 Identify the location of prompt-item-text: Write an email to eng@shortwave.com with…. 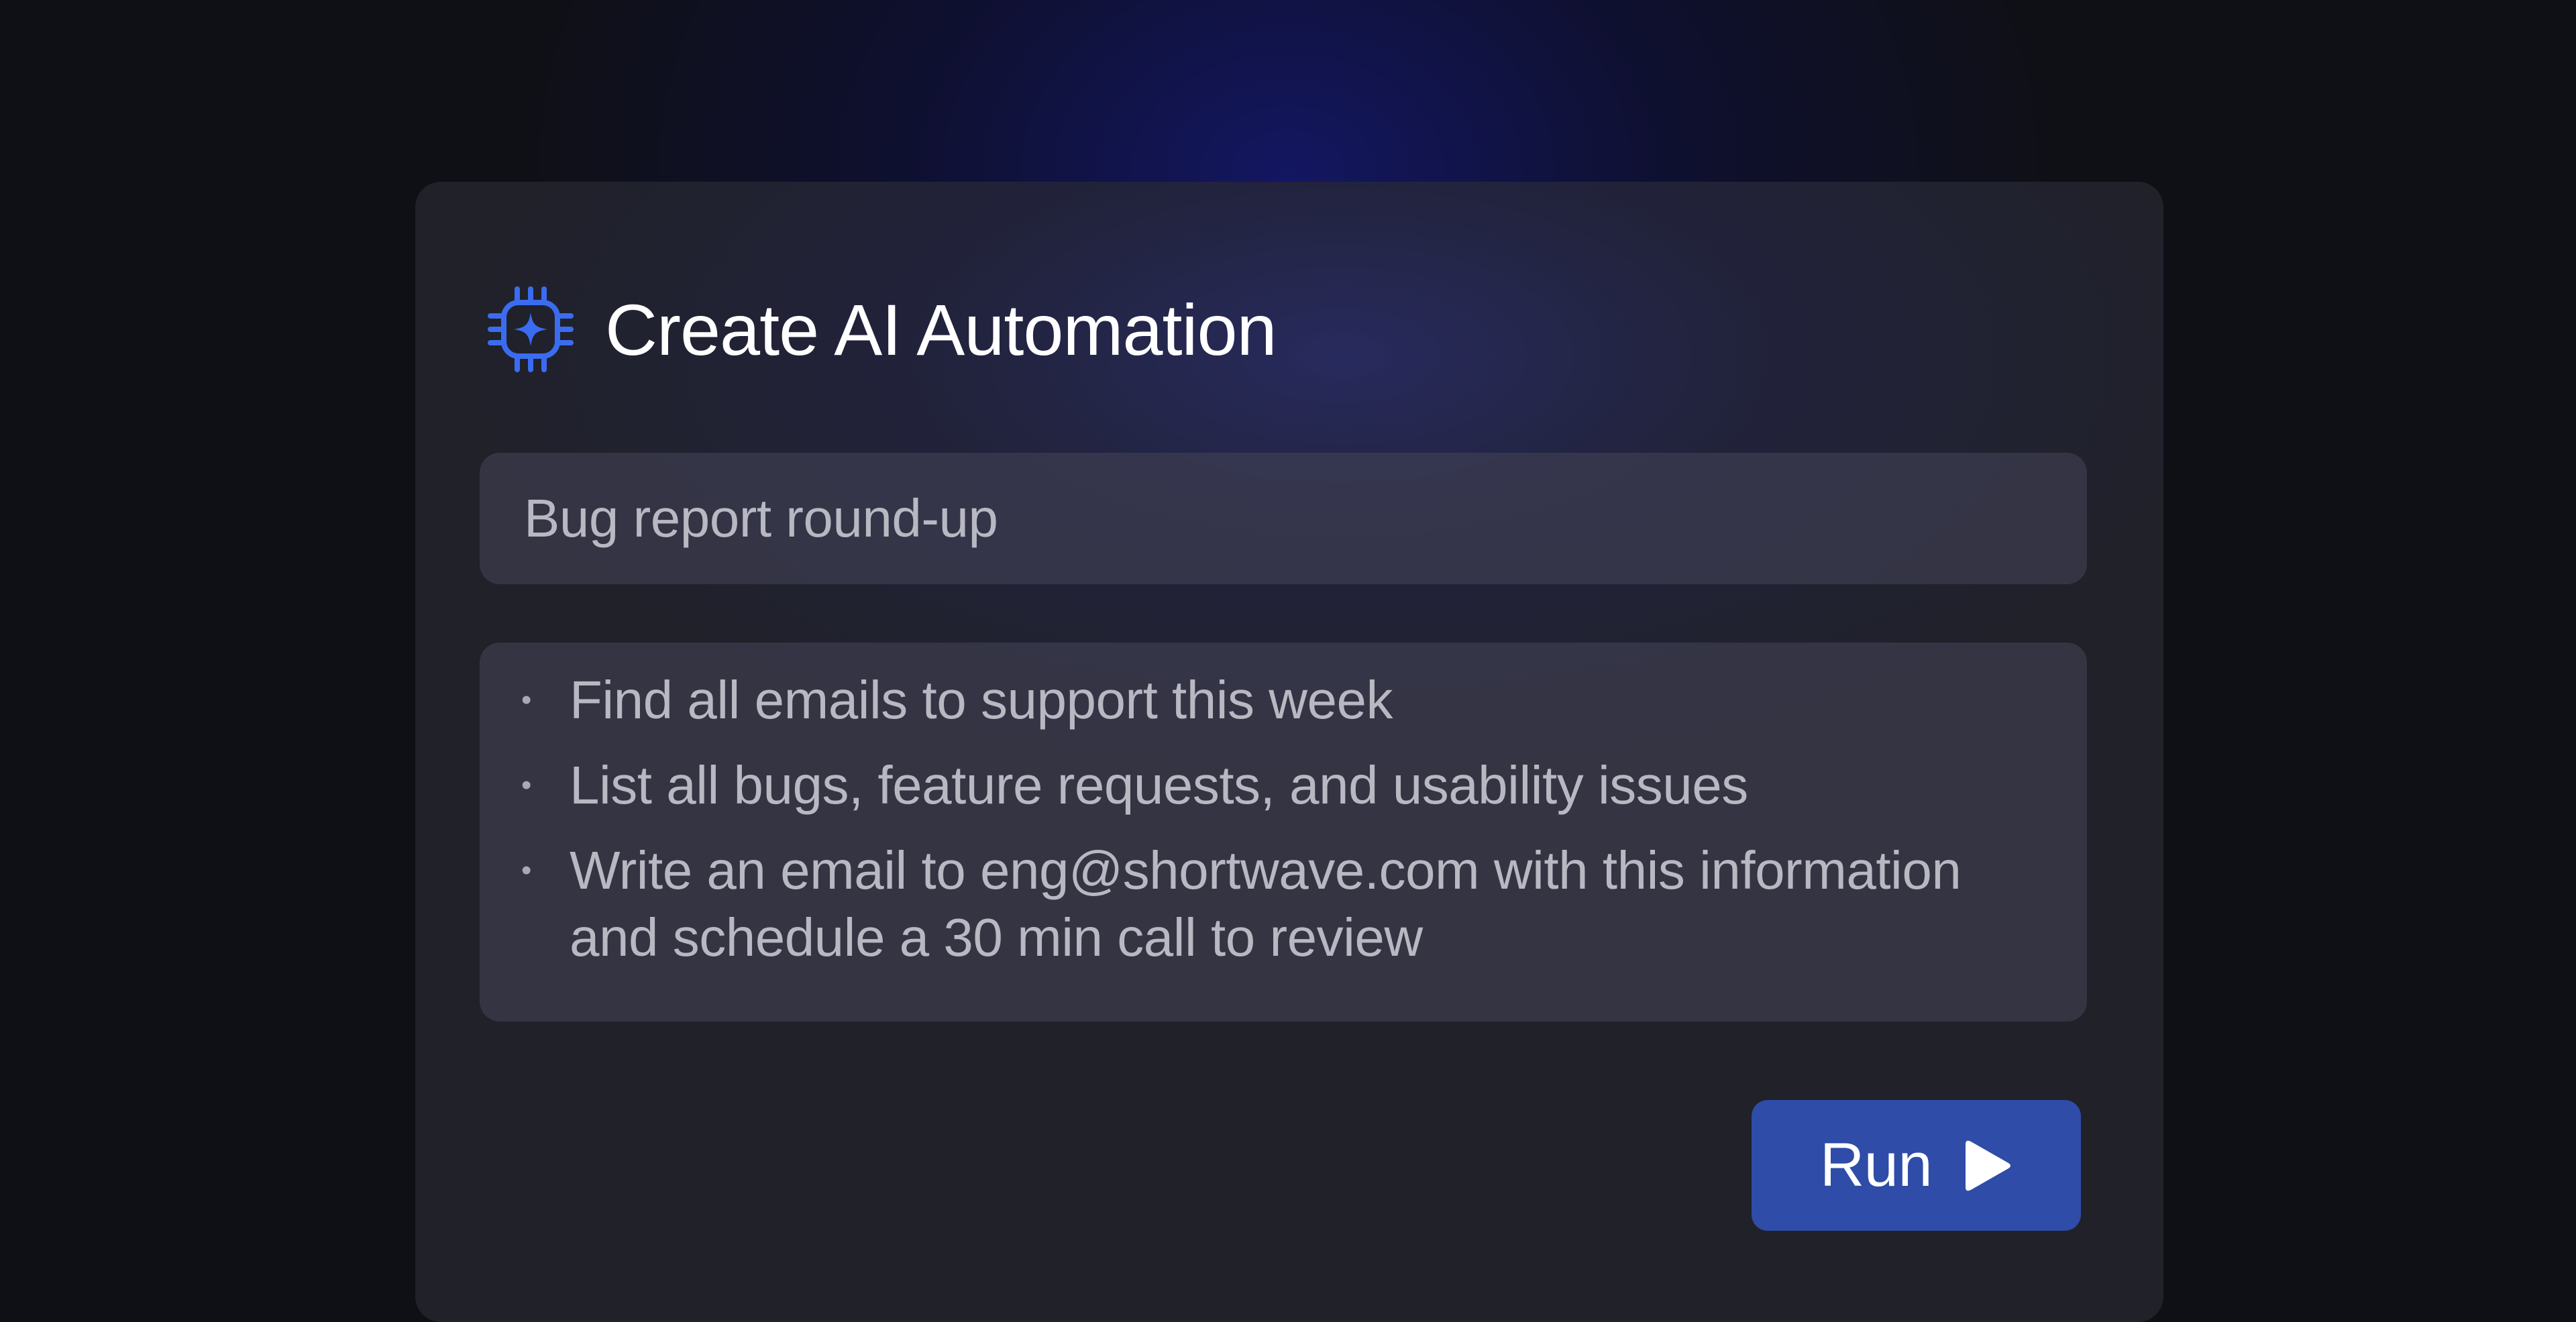
(1266, 903).